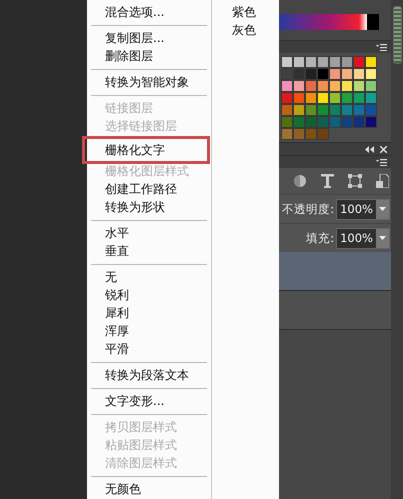 This screenshot has width=403, height=499. Describe the element at coordinates (153, 82) in the screenshot. I see `menu-item: 转换为智能对象` at that location.